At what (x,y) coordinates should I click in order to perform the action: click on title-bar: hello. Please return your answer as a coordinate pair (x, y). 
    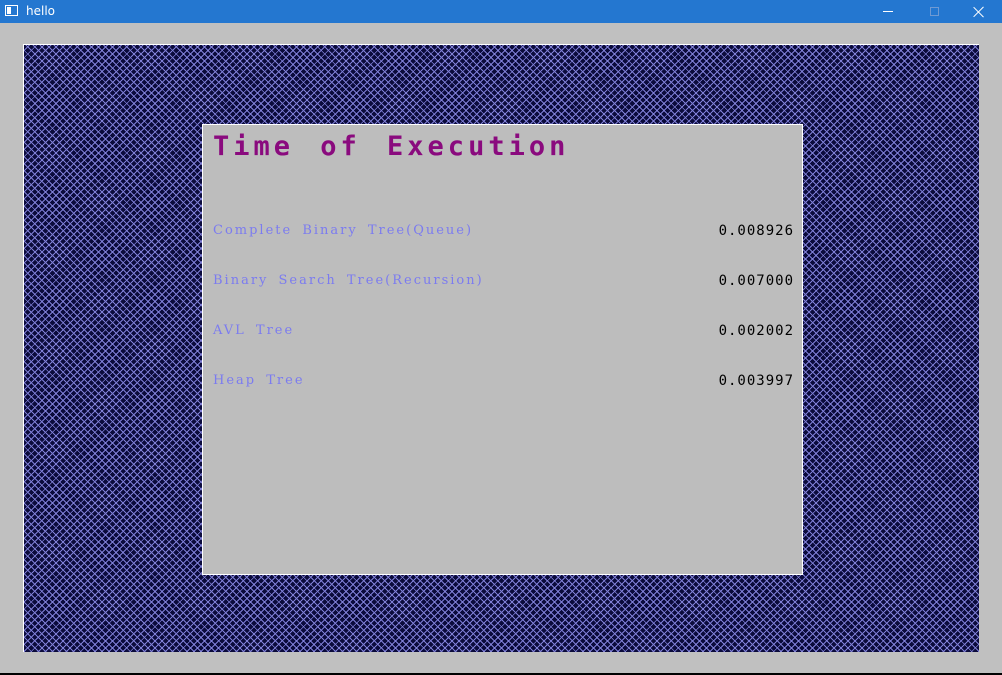
    Looking at the image, I should click on (501, 11).